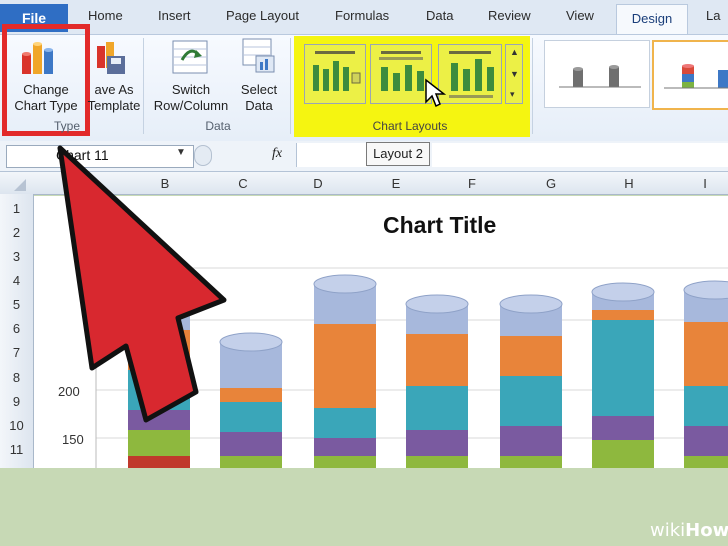 This screenshot has height=546, width=728. What do you see at coordinates (668, 530) in the screenshot?
I see `watermark-wiki: wiki` at bounding box center [668, 530].